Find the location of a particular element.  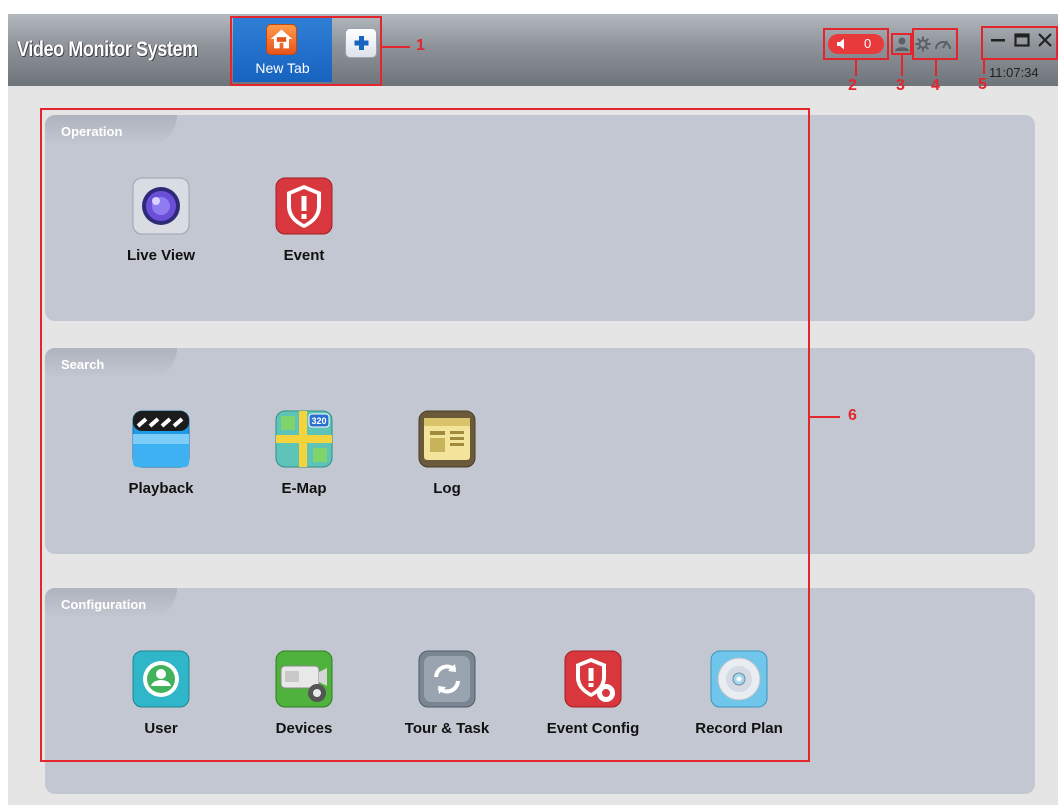

tile-record-plan: Record Plan is located at coordinates (739, 693).